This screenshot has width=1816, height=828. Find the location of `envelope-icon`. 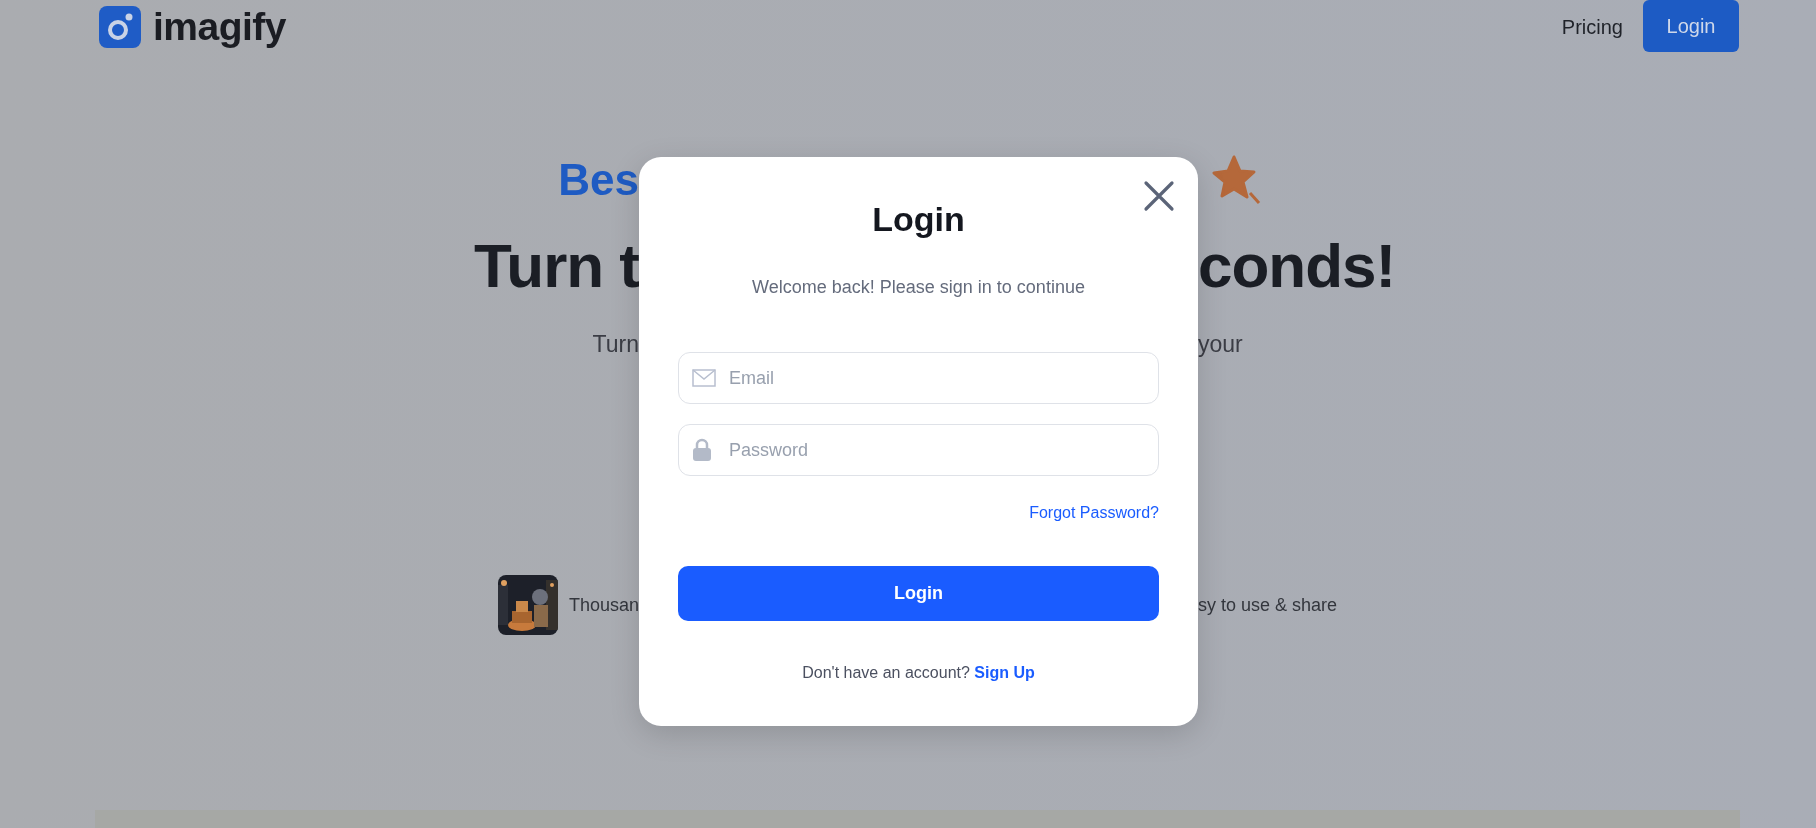

envelope-icon is located at coordinates (704, 378).